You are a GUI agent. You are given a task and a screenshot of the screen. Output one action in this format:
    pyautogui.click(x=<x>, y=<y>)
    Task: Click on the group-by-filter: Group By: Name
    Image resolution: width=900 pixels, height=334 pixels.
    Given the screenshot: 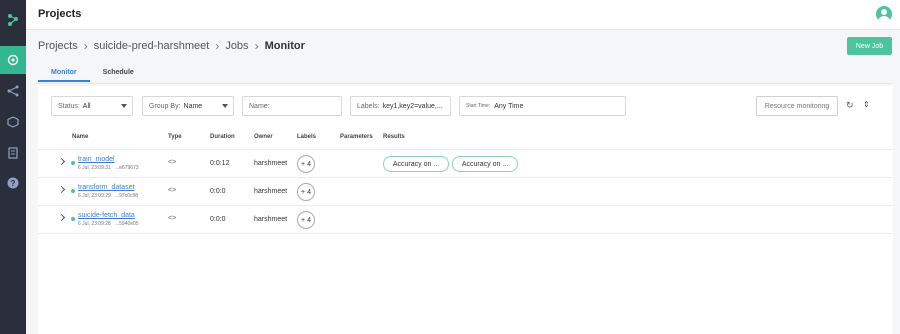 What is the action you would take?
    pyautogui.click(x=188, y=106)
    